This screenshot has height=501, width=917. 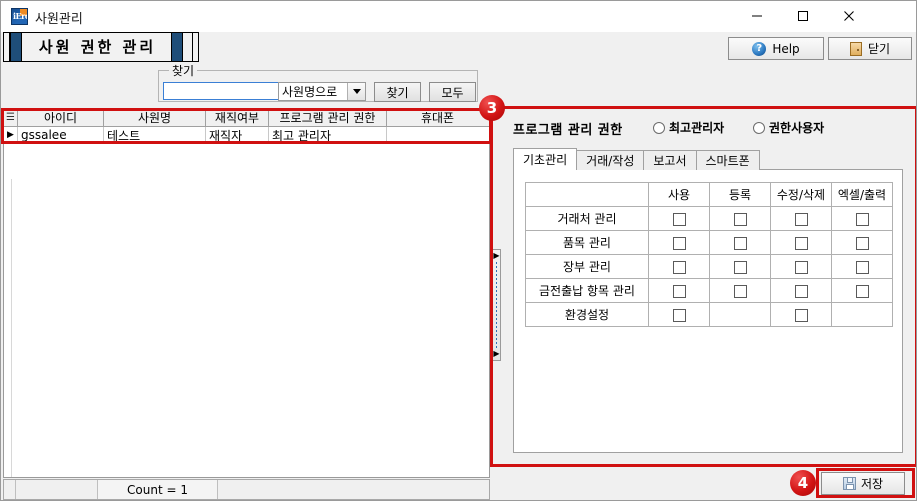 What do you see at coordinates (740, 194) in the screenshot?
I see `permission-column-create: 등록` at bounding box center [740, 194].